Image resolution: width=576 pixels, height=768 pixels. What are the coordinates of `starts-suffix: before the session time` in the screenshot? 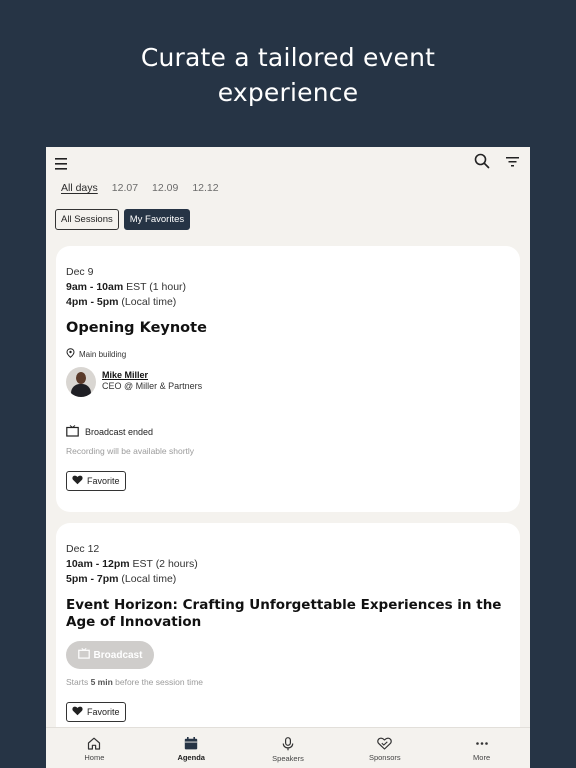 It's located at (158, 682).